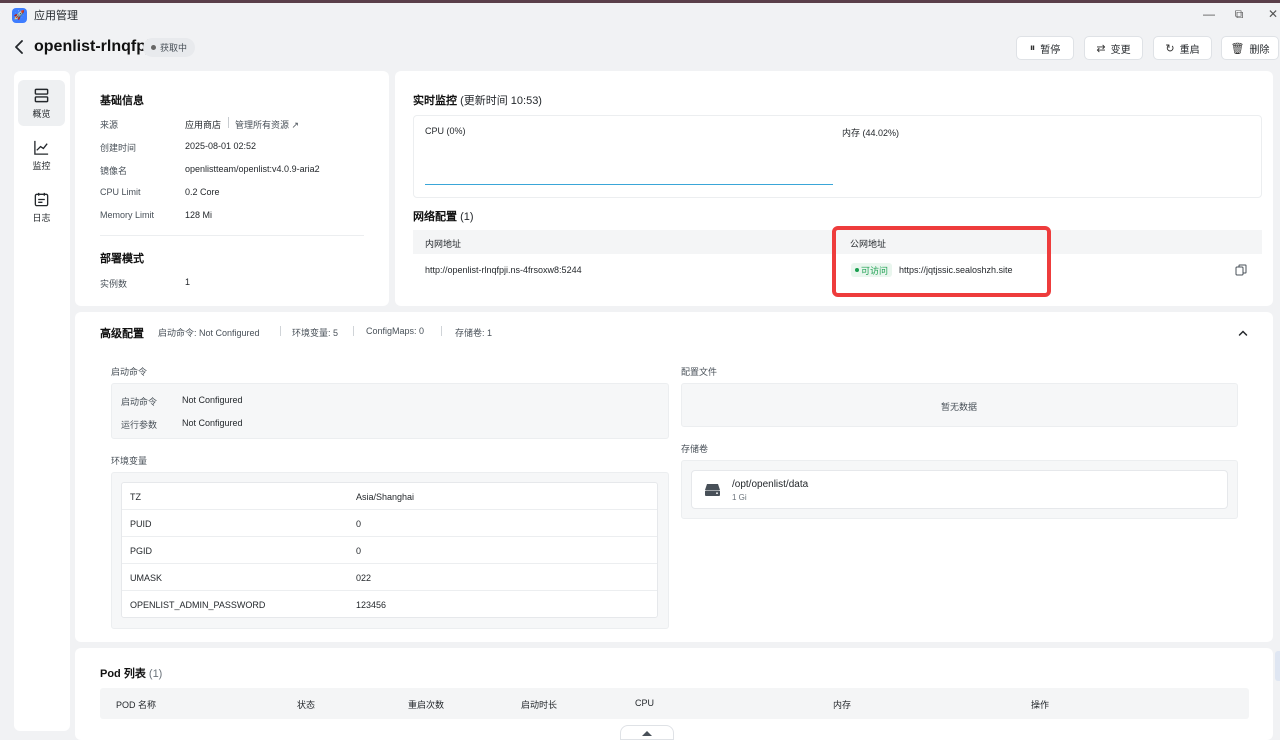 Image resolution: width=1280 pixels, height=740 pixels. What do you see at coordinates (123, 674) in the screenshot?
I see `pod-list-label: Pod 列表` at bounding box center [123, 674].